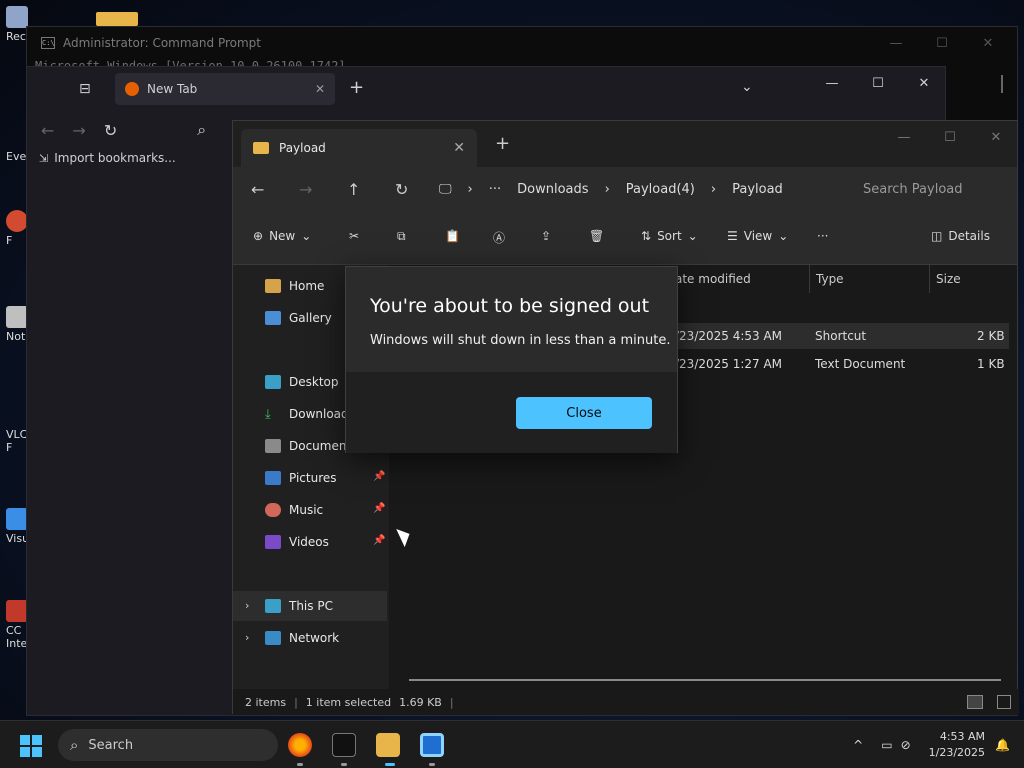 The width and height of the screenshot is (1024, 768). I want to click on chevron-down-icon: ⌄, so click(306, 236).